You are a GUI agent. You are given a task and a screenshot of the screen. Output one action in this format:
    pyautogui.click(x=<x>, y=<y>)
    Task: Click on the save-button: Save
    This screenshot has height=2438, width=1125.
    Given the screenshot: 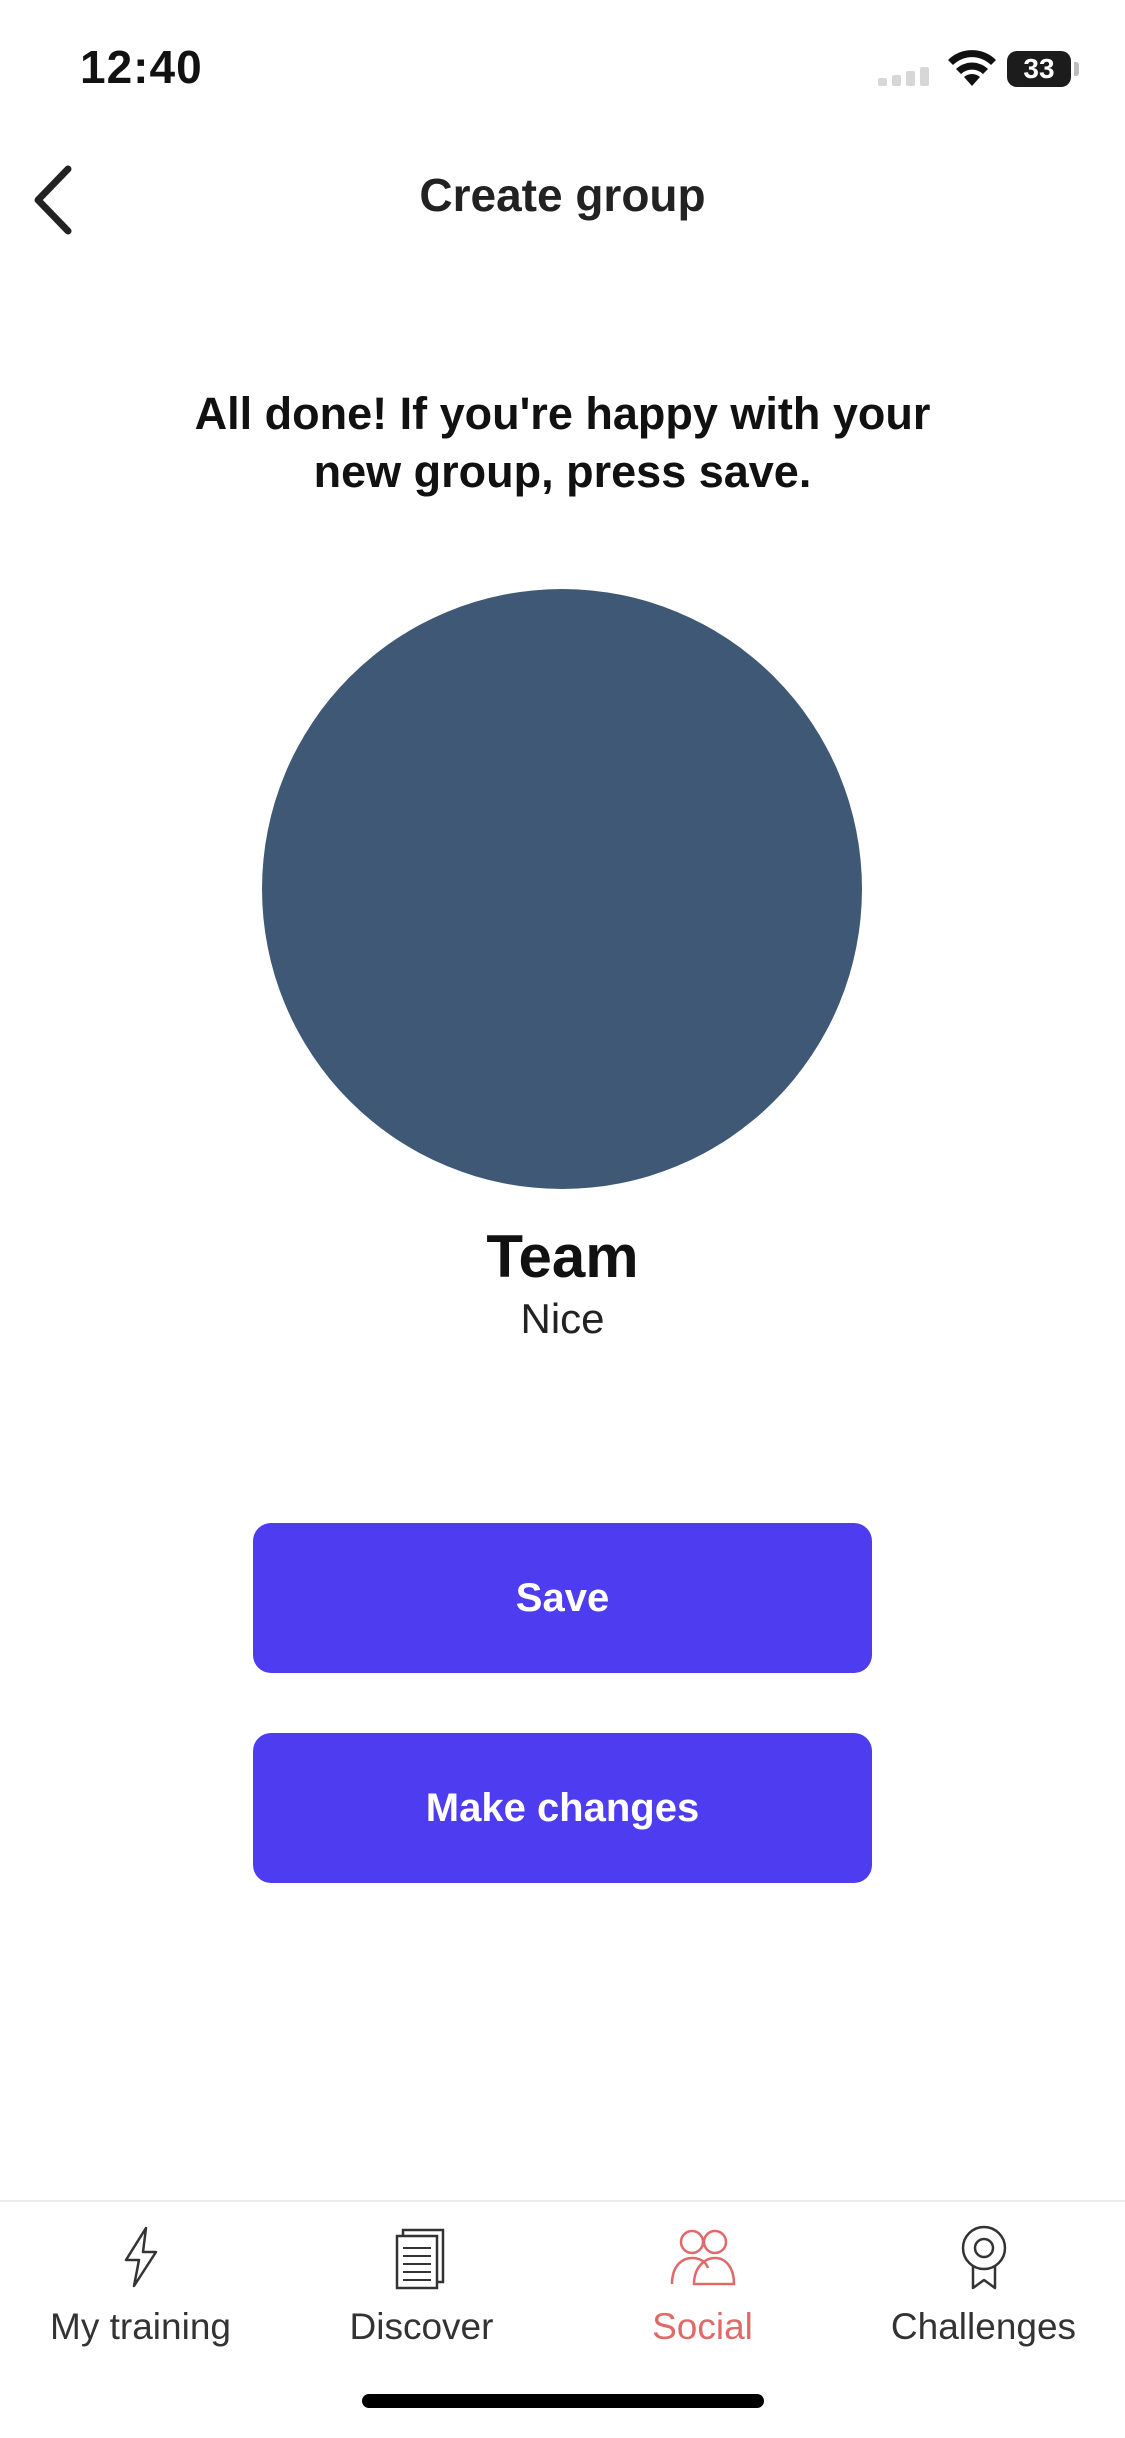 What is the action you would take?
    pyautogui.click(x=562, y=1598)
    